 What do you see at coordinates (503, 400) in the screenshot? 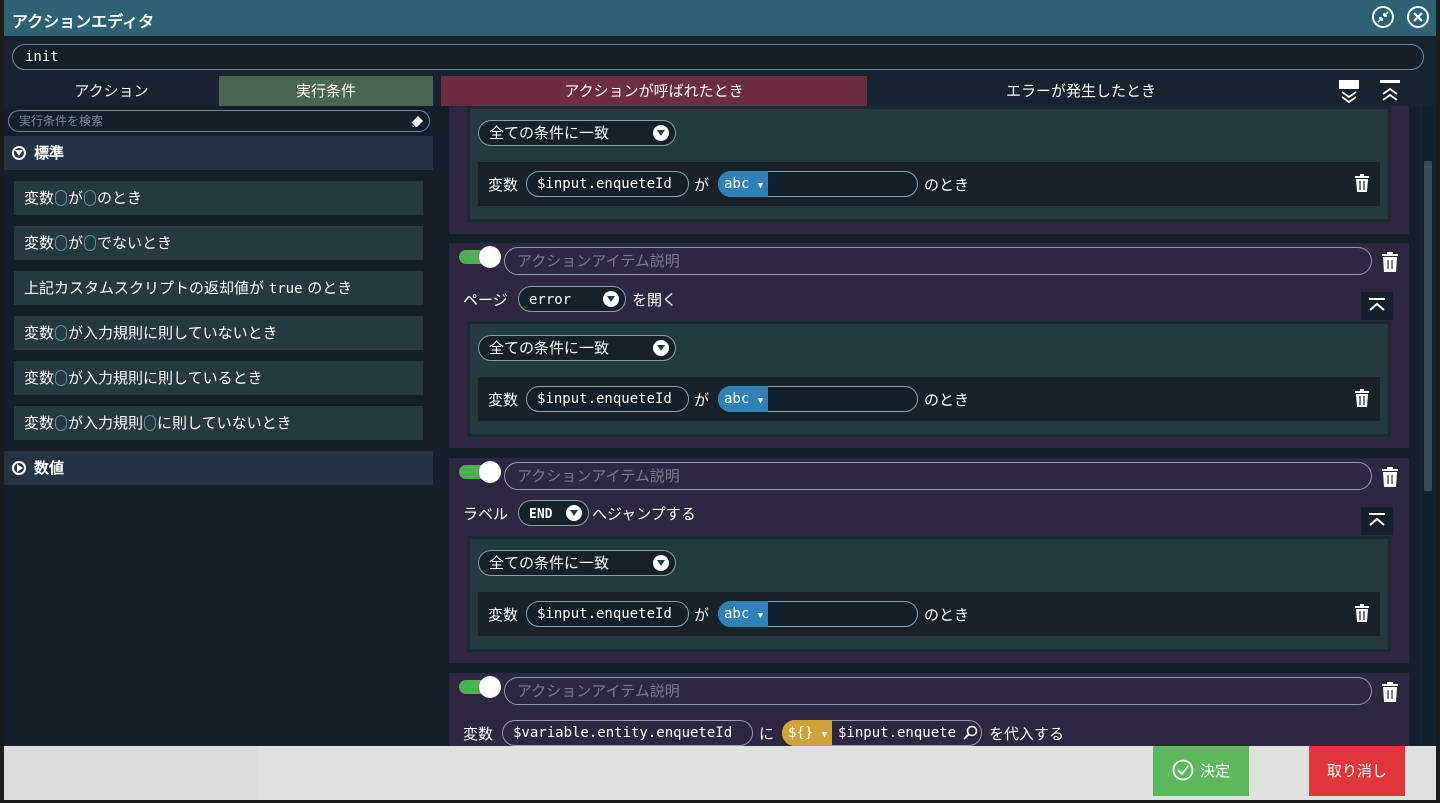
I see `cond-label: 変数` at bounding box center [503, 400].